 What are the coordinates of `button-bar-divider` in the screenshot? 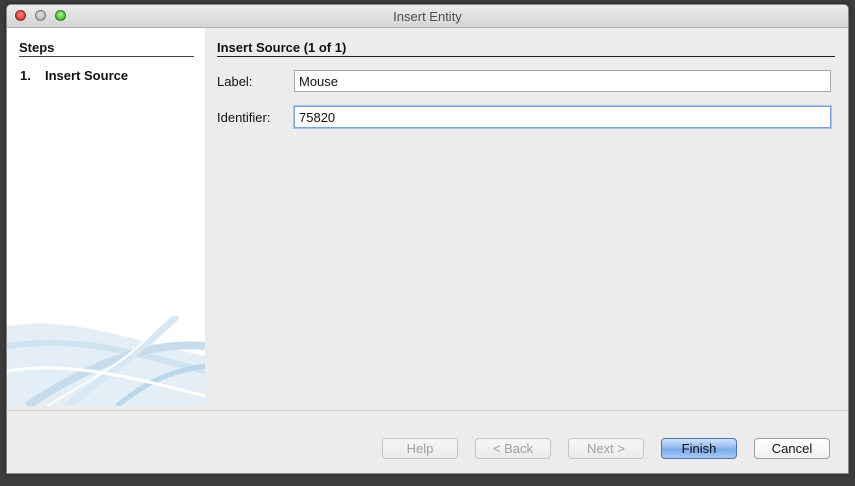 It's located at (427, 410).